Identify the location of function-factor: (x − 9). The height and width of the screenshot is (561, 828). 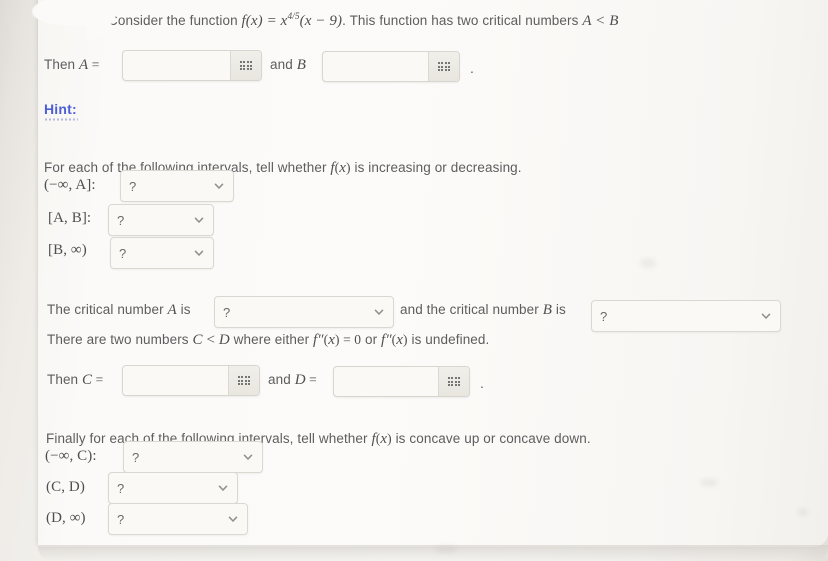
(321, 21).